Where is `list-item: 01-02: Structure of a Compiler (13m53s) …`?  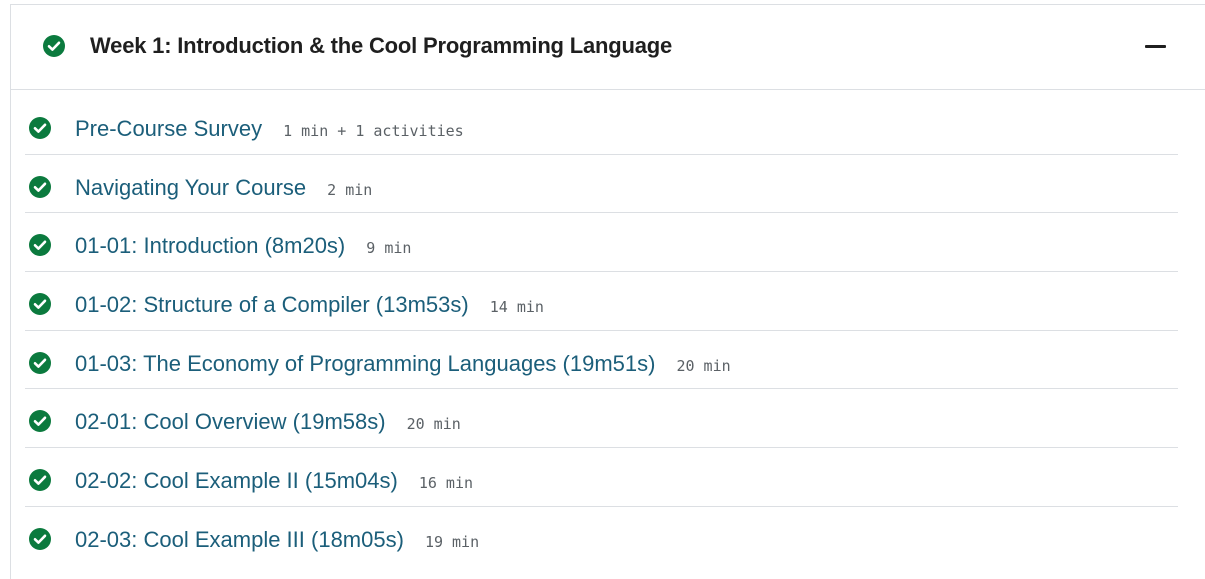
list-item: 01-02: Structure of a Compiler (13m53s) … is located at coordinates (601, 301).